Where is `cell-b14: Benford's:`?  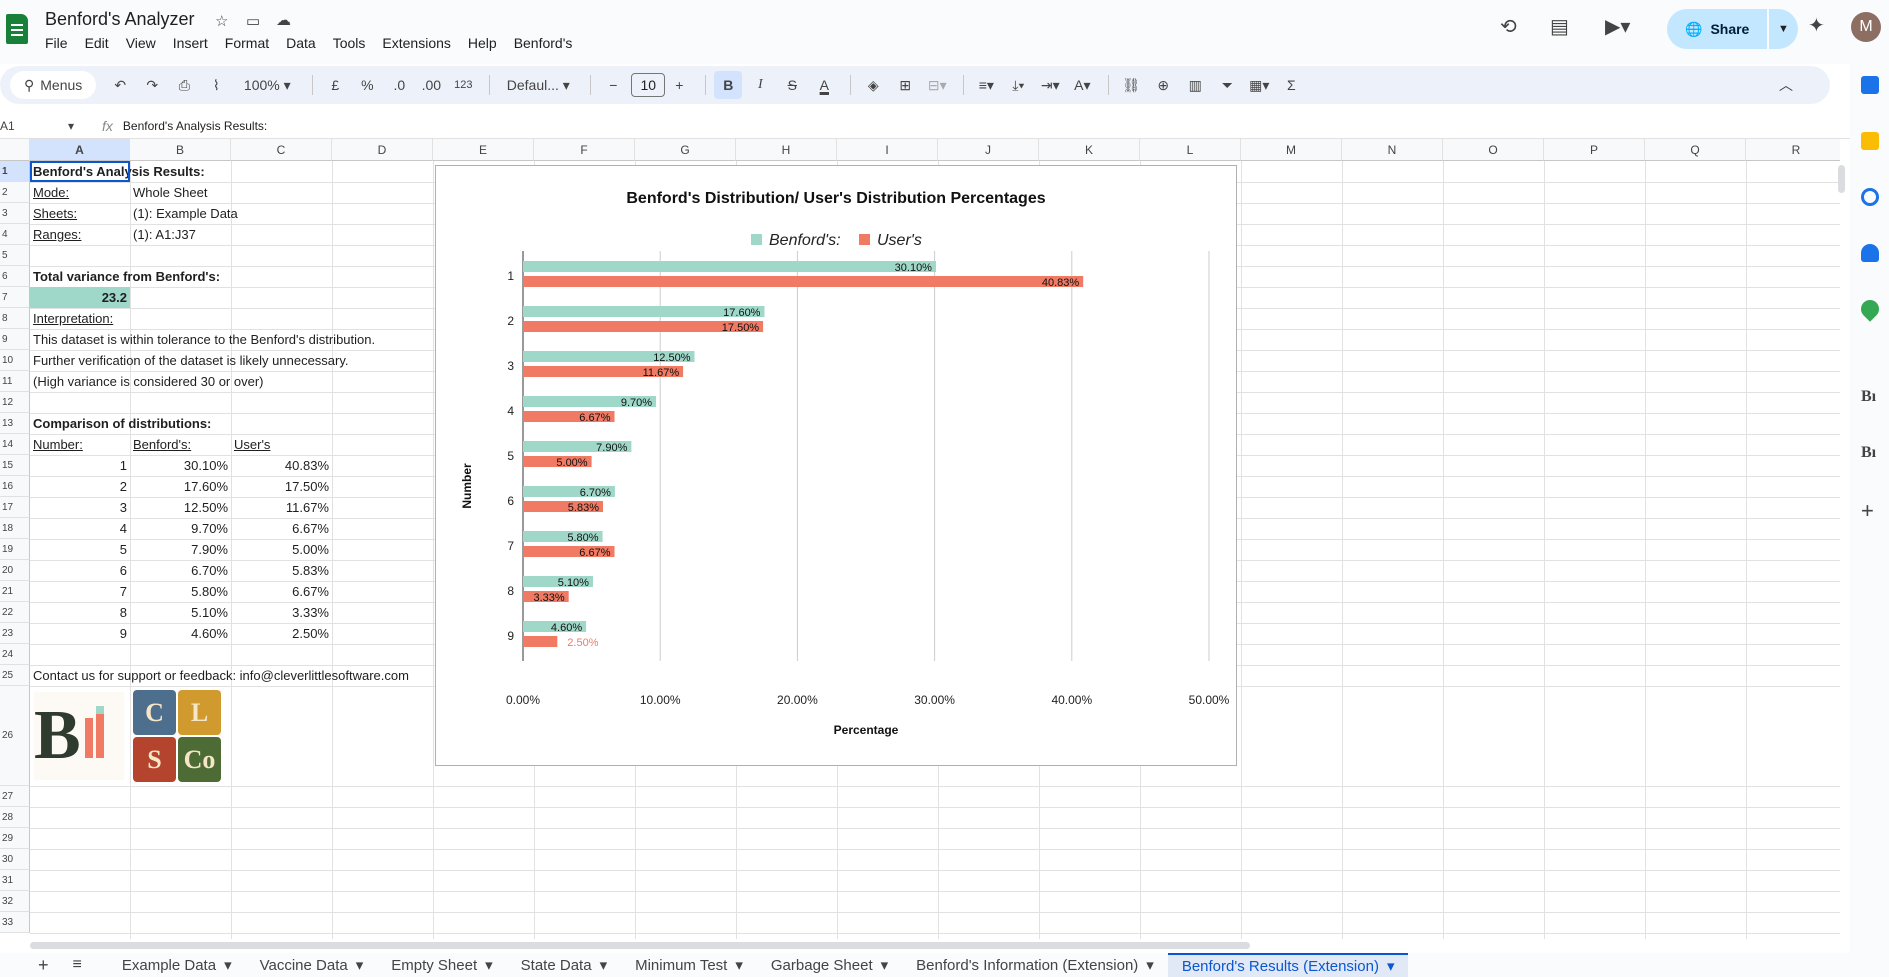 cell-b14: Benford's: is located at coordinates (180, 444).